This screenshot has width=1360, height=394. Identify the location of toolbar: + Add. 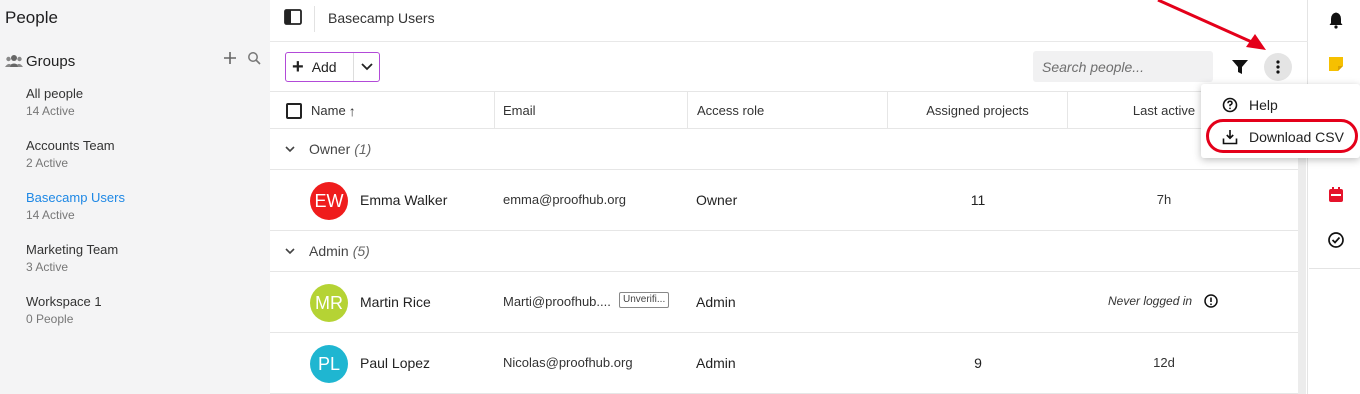
(789, 67).